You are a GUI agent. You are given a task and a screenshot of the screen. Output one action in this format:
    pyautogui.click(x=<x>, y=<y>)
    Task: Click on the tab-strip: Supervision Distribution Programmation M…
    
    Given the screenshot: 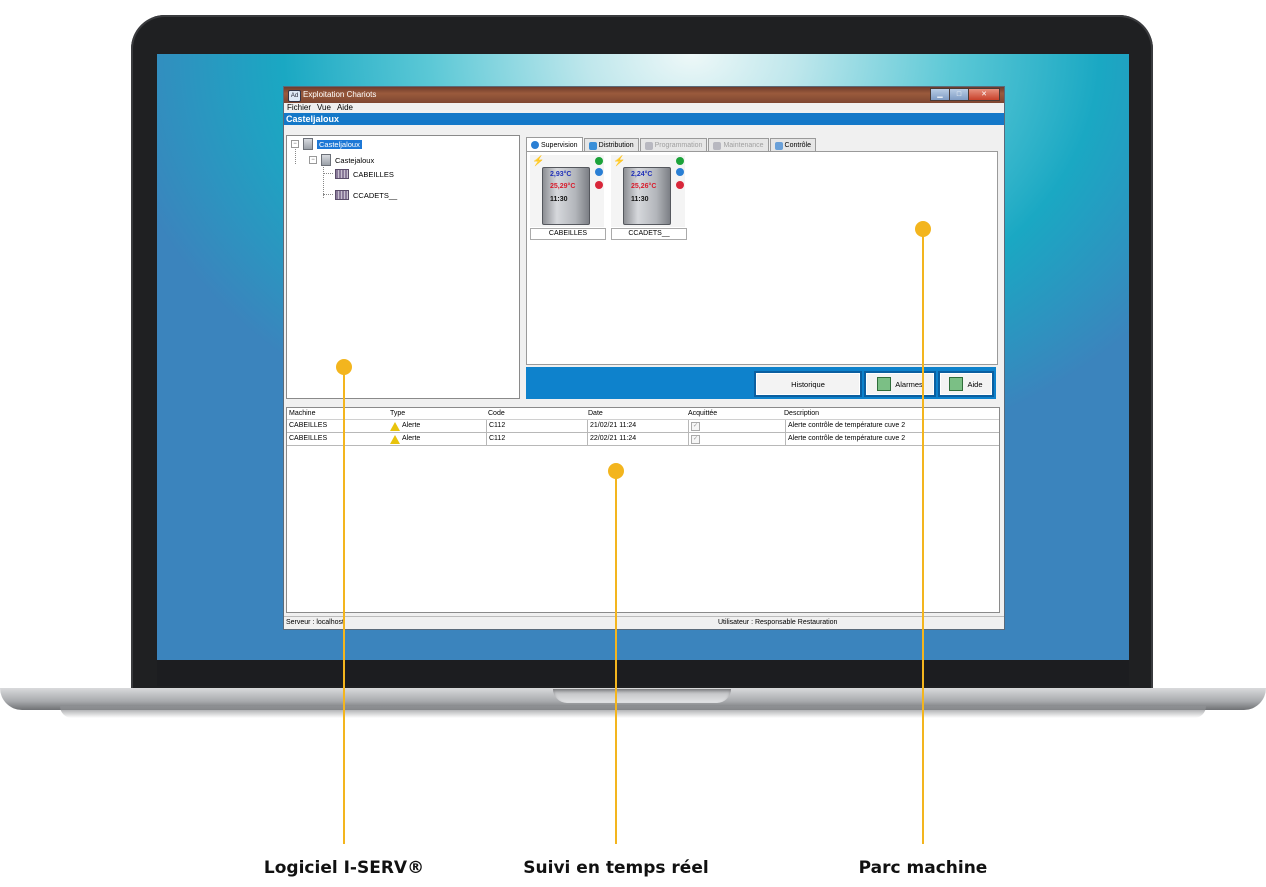 What is the action you would take?
    pyautogui.click(x=671, y=144)
    